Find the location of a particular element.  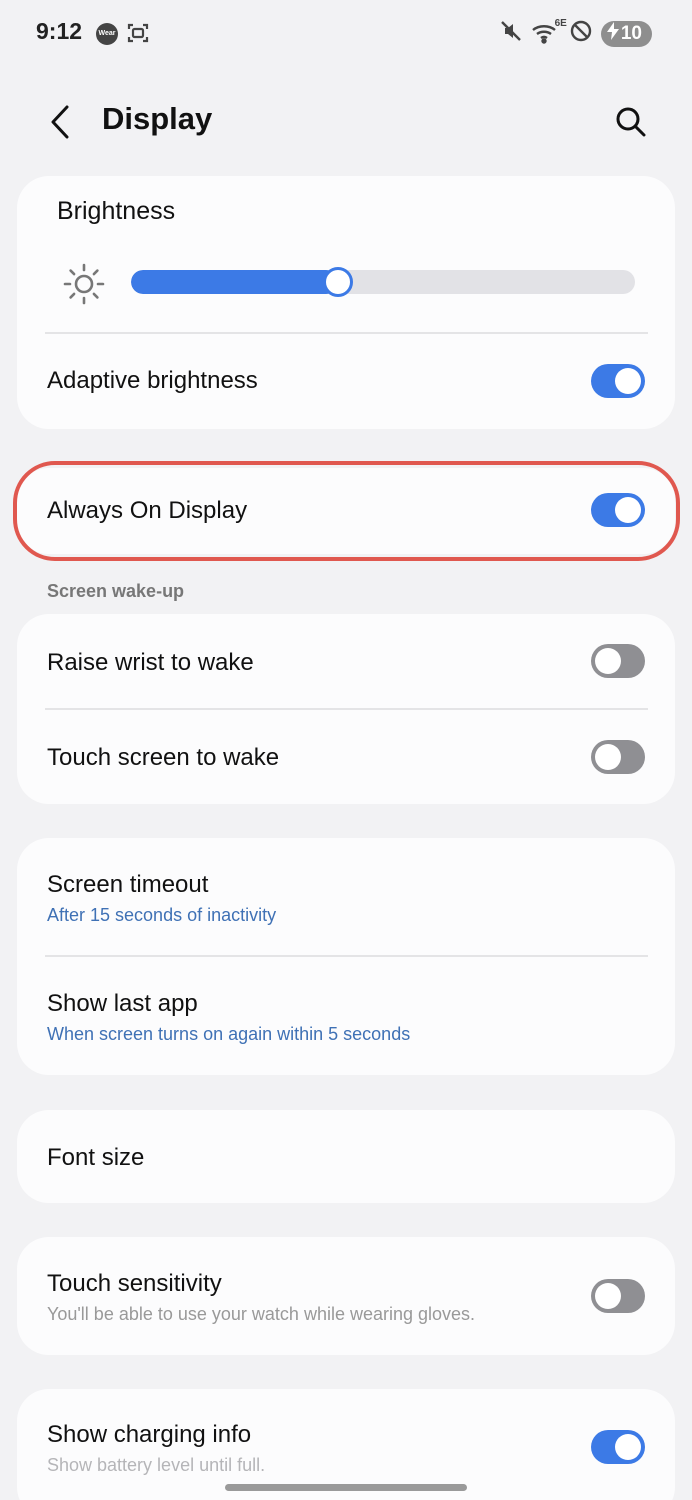

touch-screen-wake-row: Touch screen to wake is located at coordinates (346, 757).